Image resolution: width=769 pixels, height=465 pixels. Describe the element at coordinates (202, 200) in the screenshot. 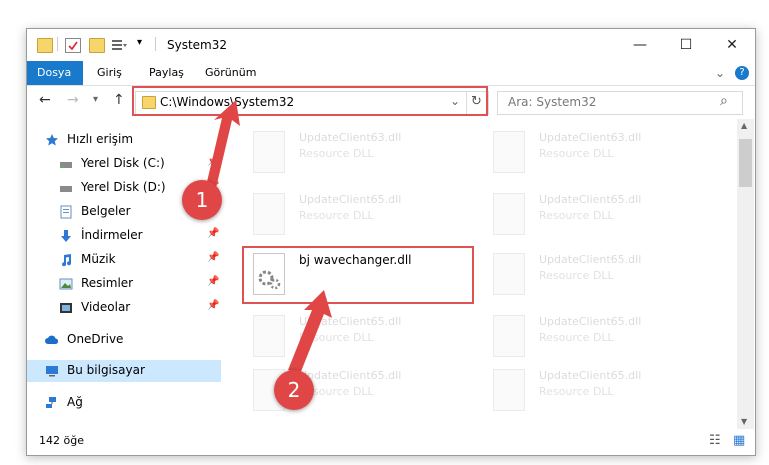

I see `step-marker-1: 1` at that location.